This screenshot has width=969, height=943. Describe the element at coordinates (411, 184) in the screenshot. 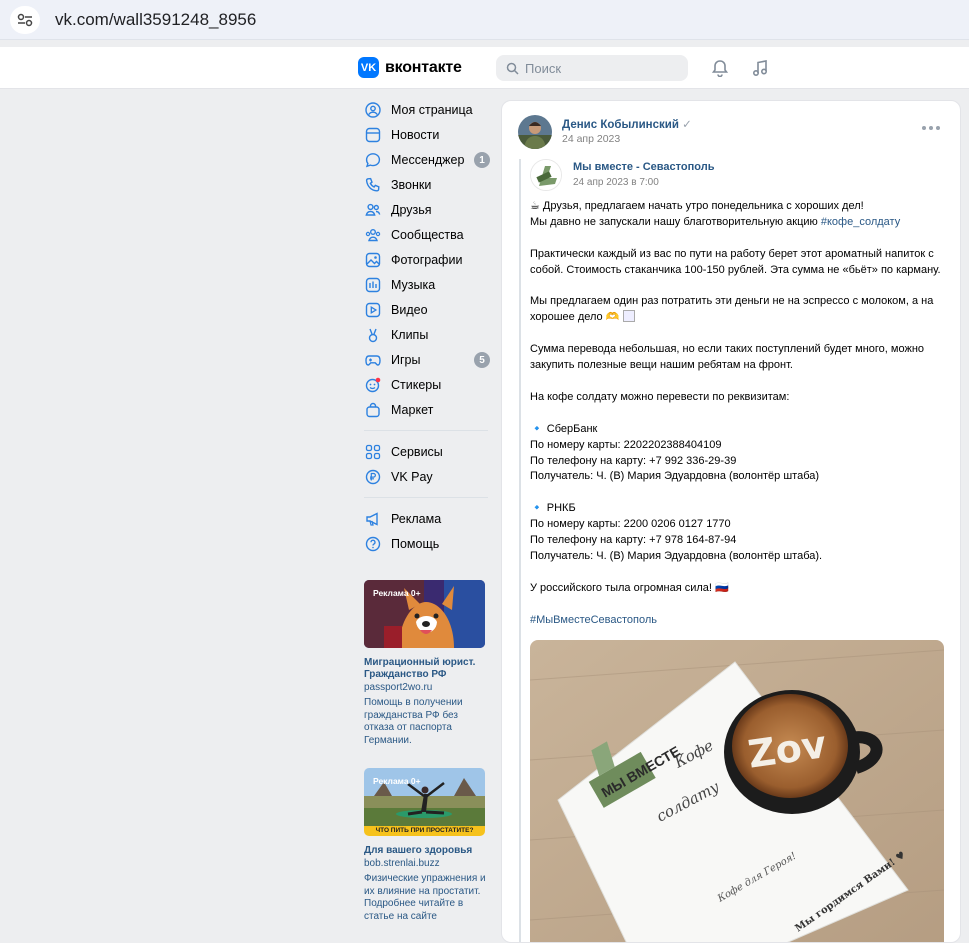

I see `nav-label: Звонки` at that location.